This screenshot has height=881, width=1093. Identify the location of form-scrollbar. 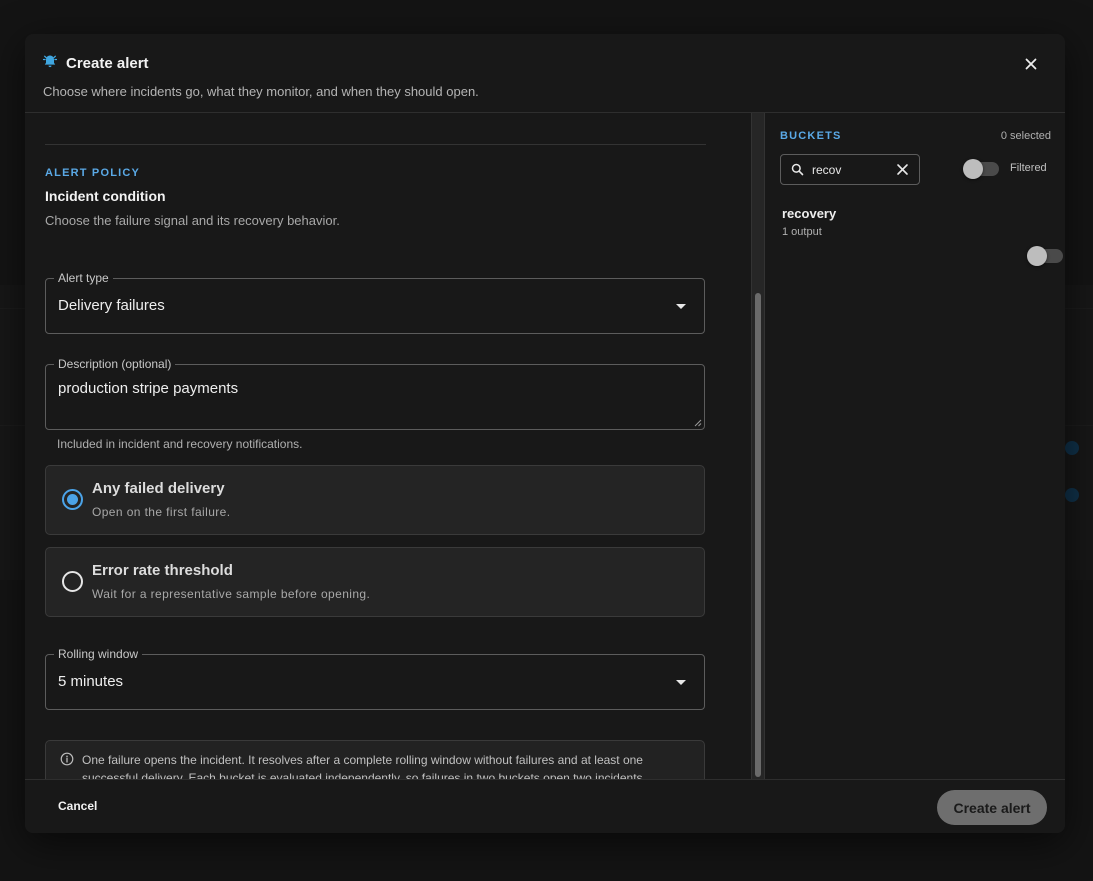
(758, 446).